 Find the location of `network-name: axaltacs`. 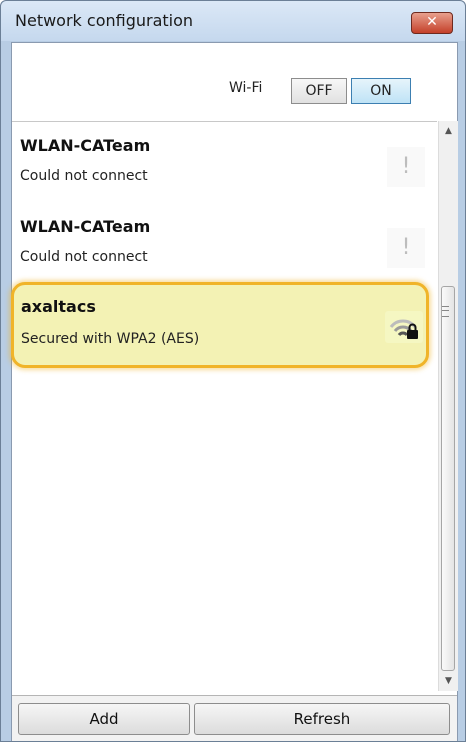

network-name: axaltacs is located at coordinates (58, 306).